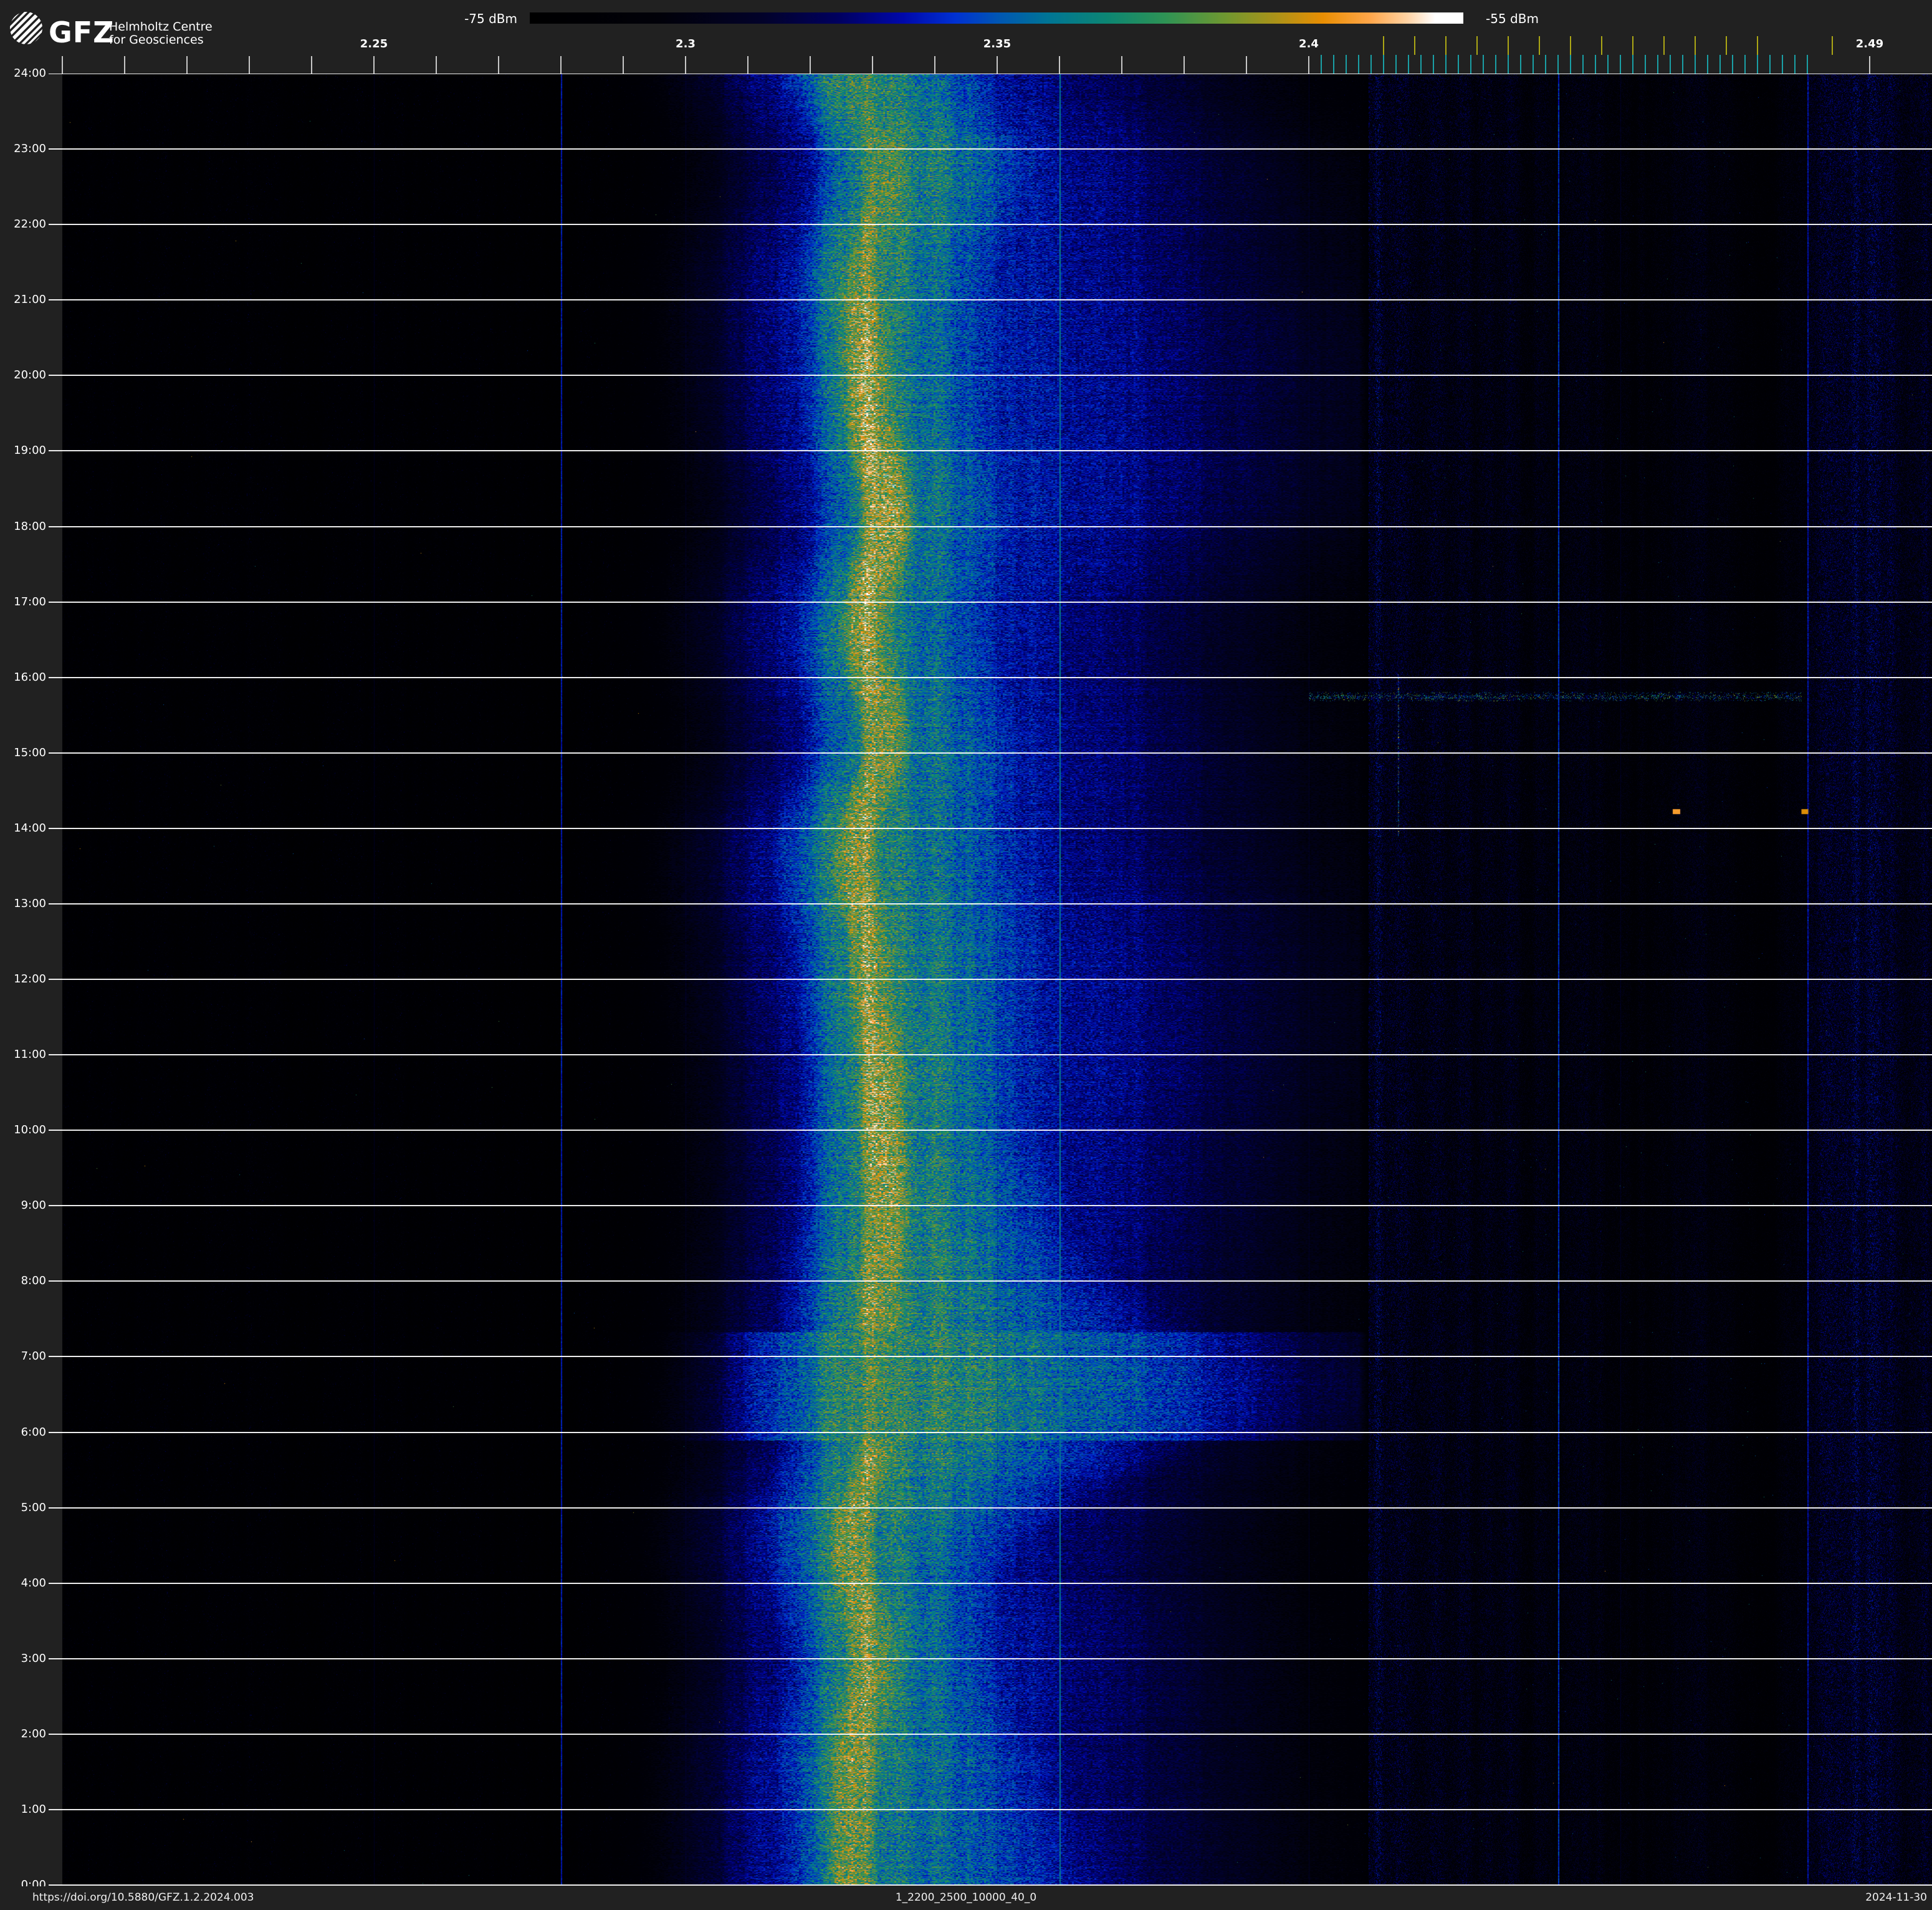 This screenshot has height=1910, width=1932. What do you see at coordinates (82, 32) in the screenshot?
I see `brand-text: GFZ` at bounding box center [82, 32].